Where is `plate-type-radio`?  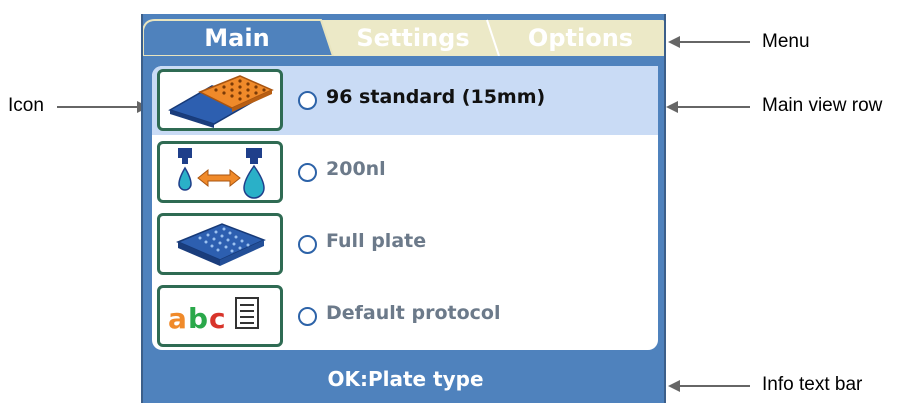
plate-type-radio is located at coordinates (307, 100).